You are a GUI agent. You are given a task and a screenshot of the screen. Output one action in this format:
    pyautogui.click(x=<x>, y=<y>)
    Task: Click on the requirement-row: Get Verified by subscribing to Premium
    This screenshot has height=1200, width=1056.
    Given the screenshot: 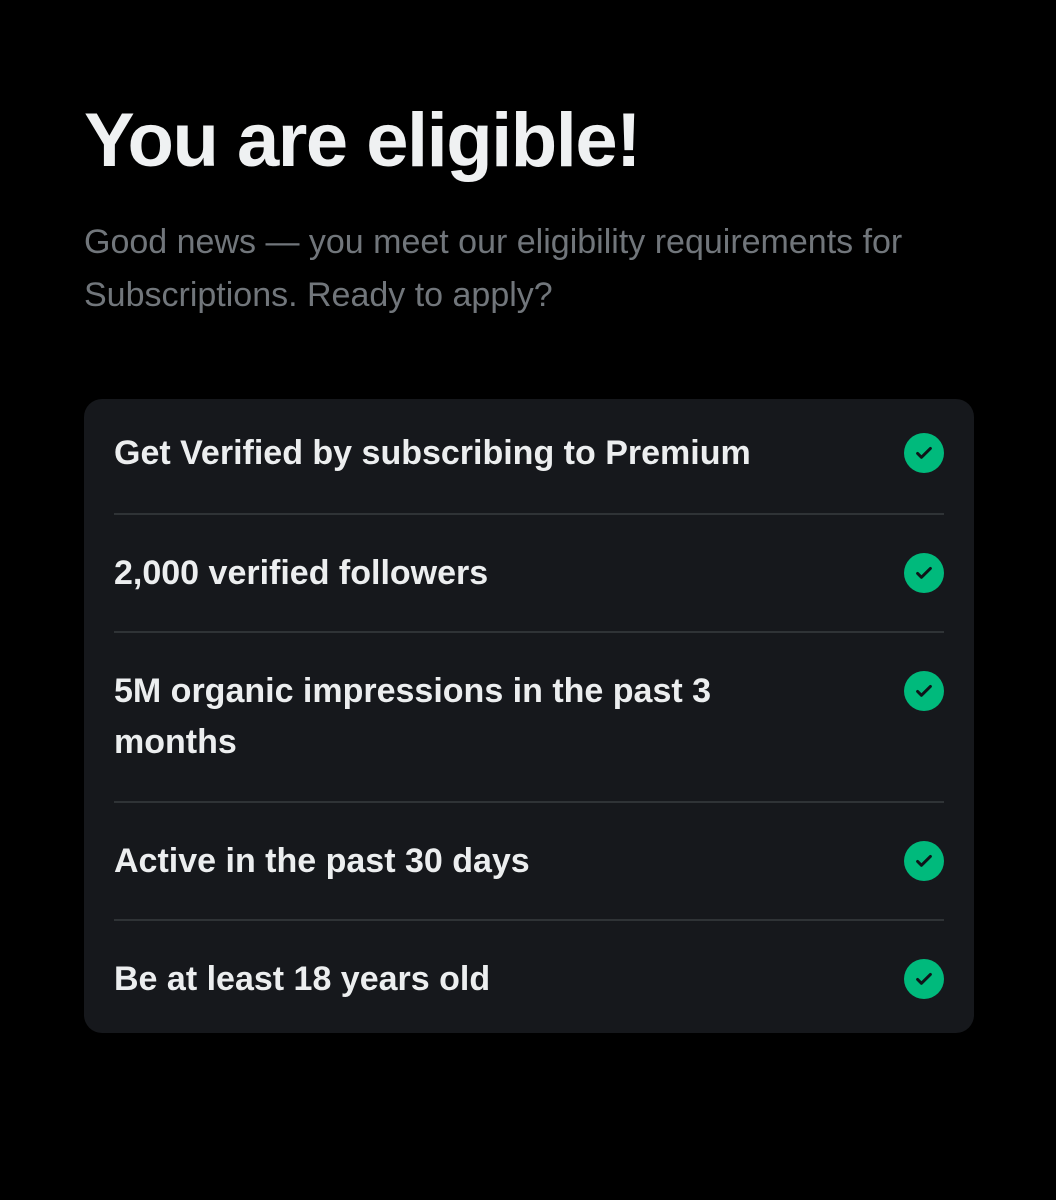 What is the action you would take?
    pyautogui.click(x=529, y=457)
    